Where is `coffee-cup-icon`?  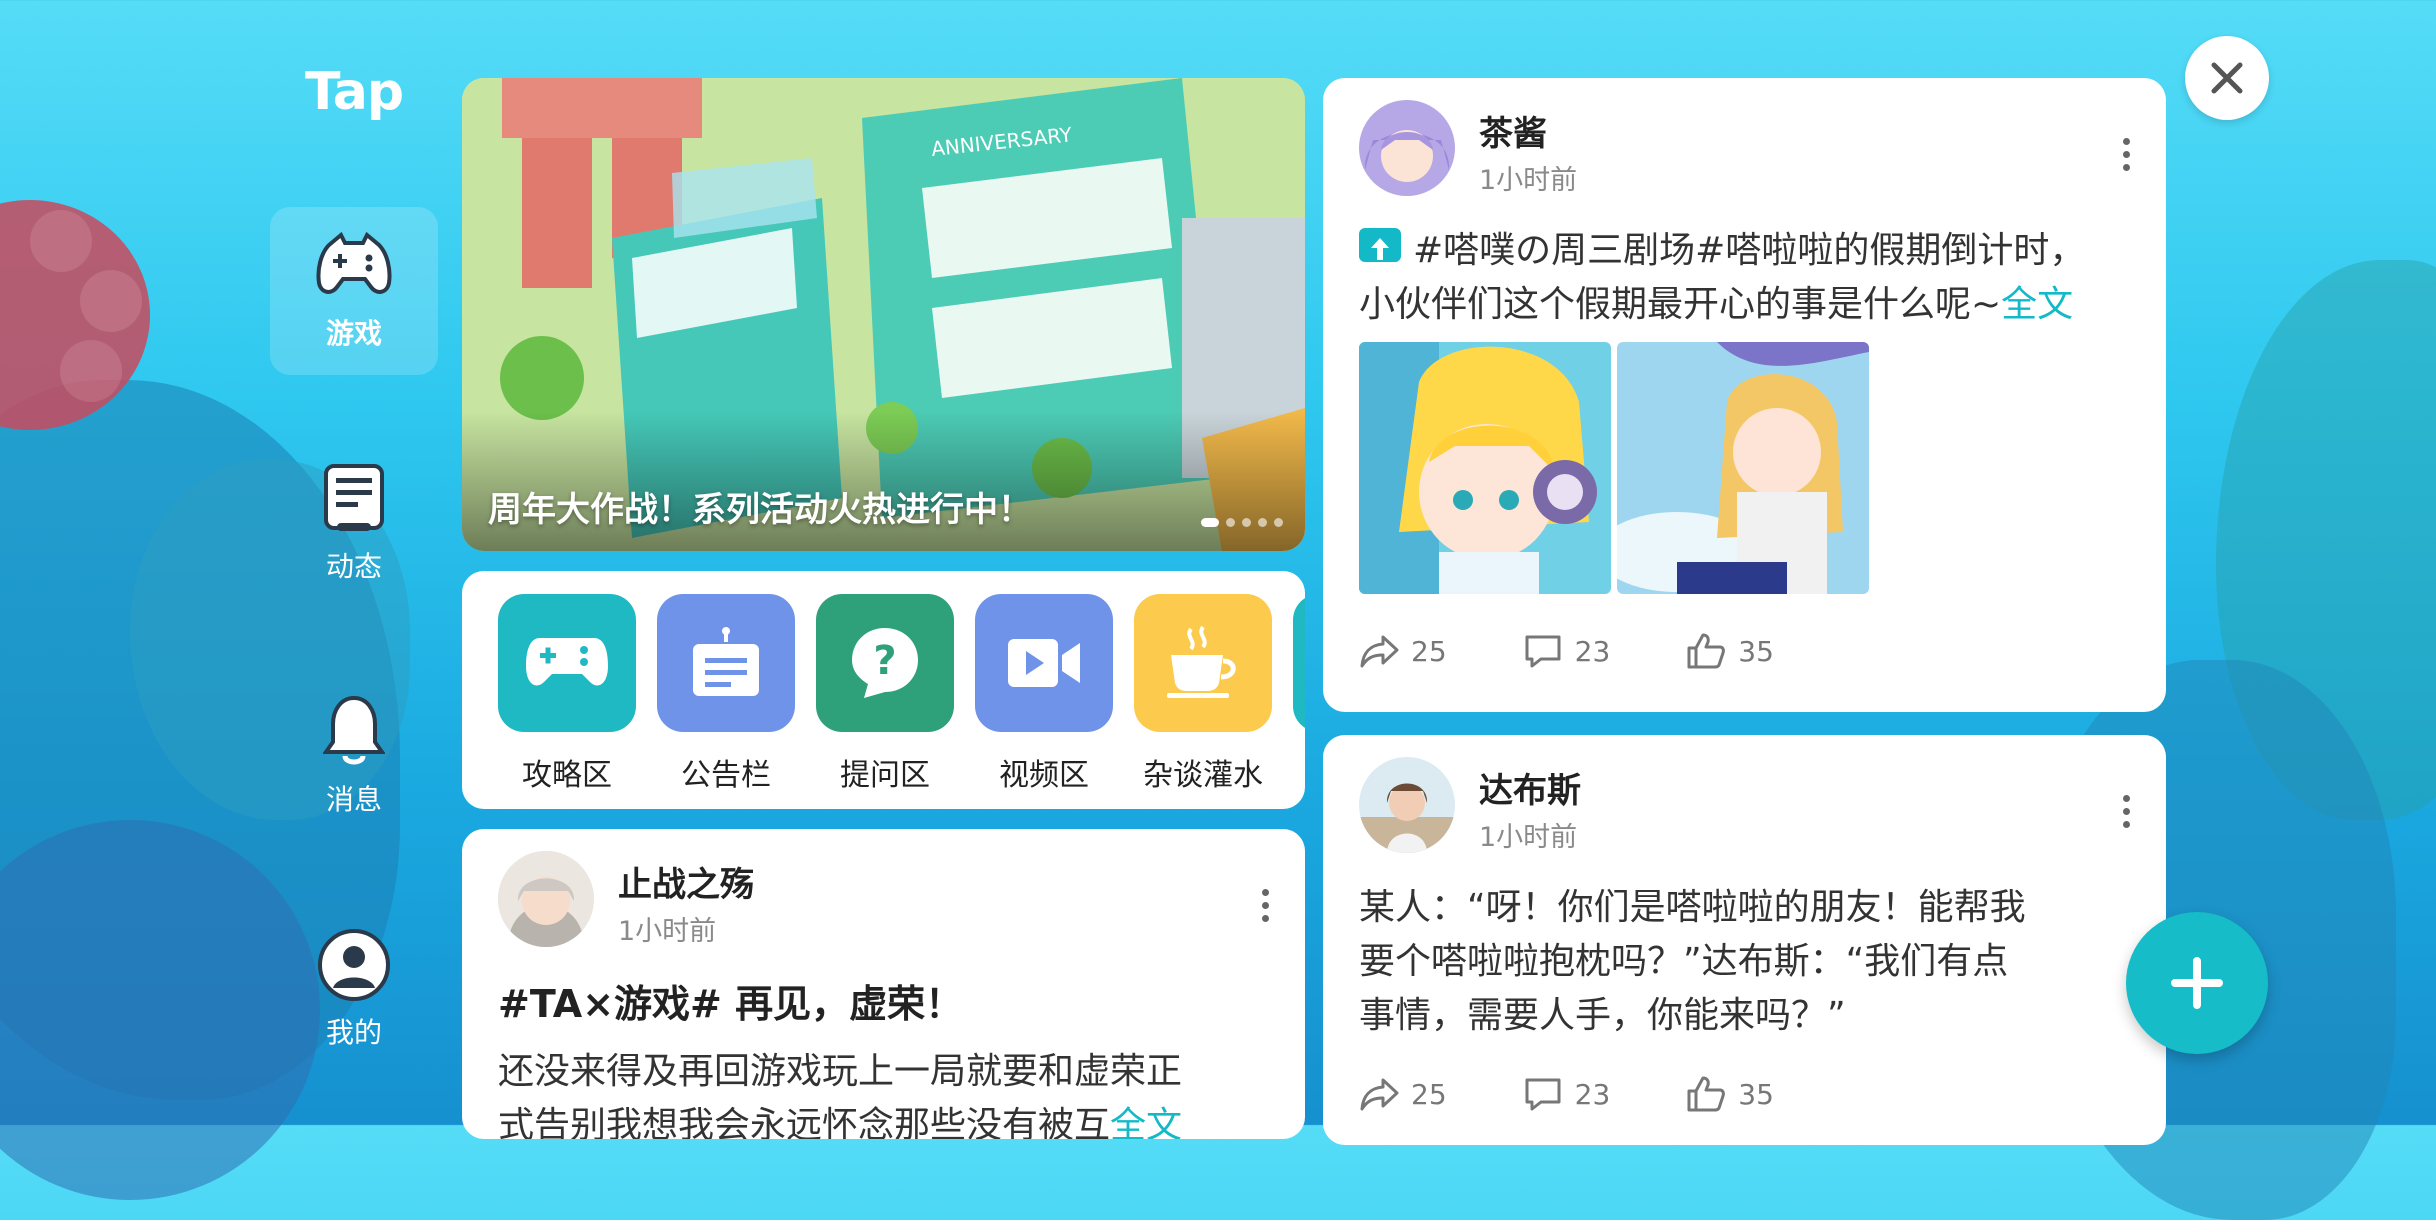 coffee-cup-icon is located at coordinates (1203, 663).